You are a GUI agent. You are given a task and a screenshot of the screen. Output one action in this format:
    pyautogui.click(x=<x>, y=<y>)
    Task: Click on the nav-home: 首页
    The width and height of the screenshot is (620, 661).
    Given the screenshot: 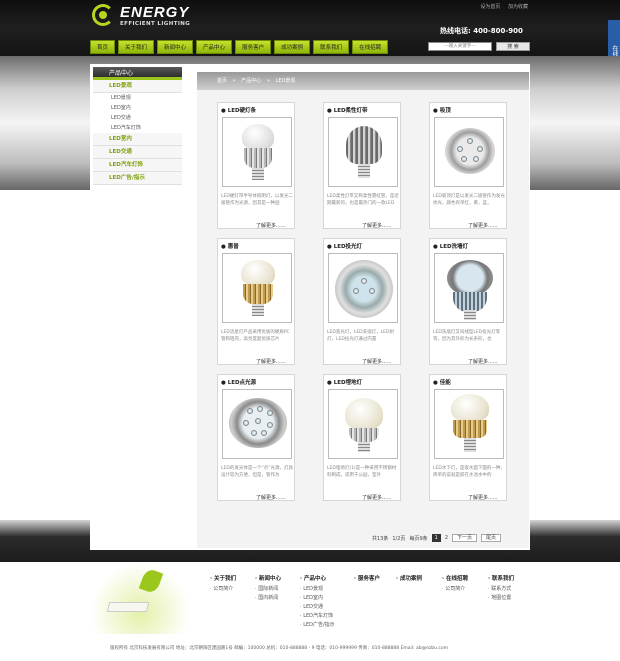 What is the action you would take?
    pyautogui.click(x=103, y=47)
    